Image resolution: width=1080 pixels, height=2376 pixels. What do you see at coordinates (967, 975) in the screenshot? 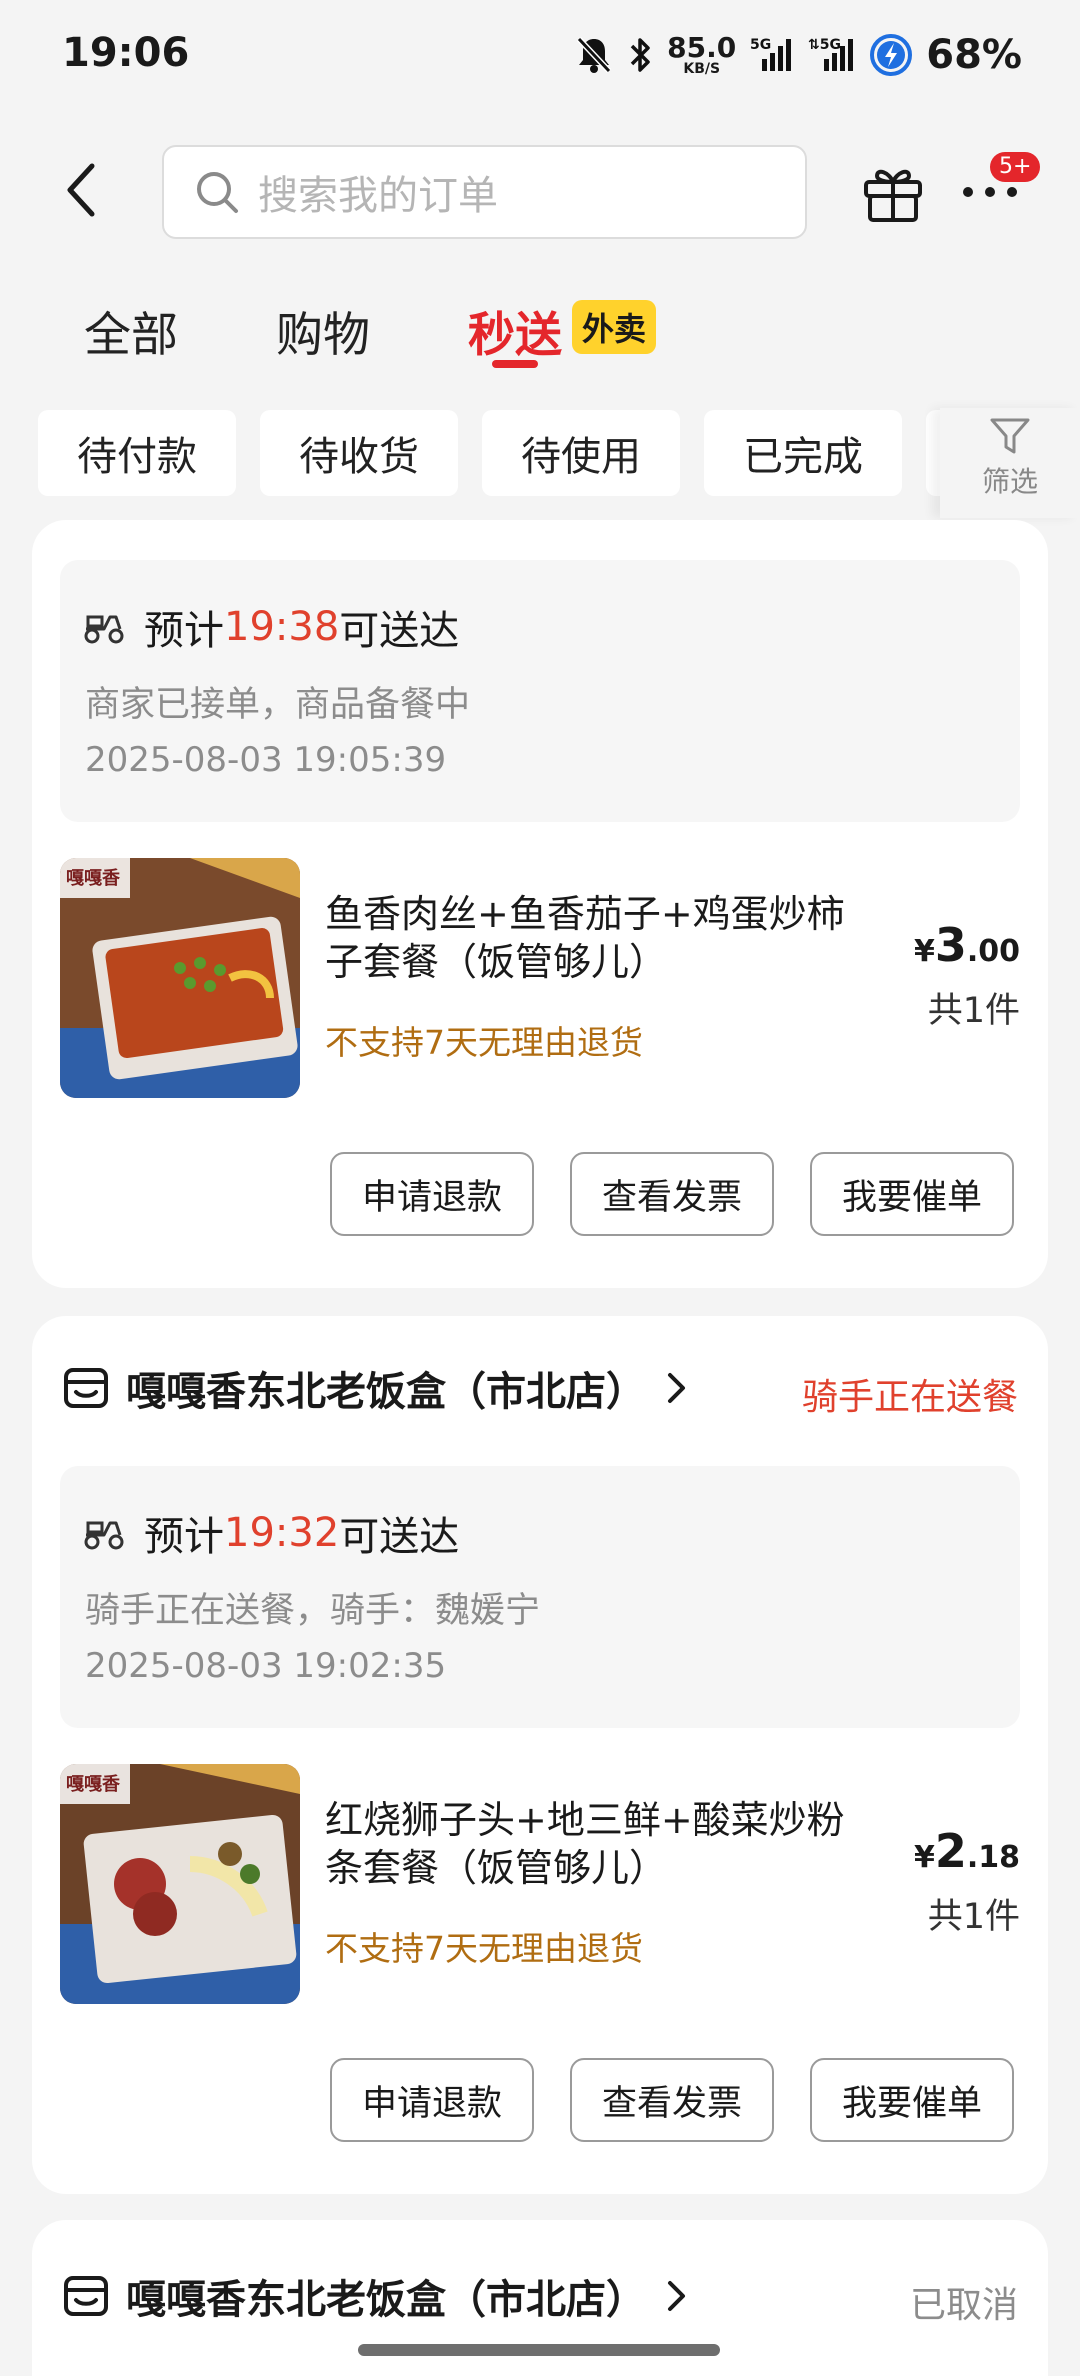
I see `price-block: ¥3.00 共1件` at bounding box center [967, 975].